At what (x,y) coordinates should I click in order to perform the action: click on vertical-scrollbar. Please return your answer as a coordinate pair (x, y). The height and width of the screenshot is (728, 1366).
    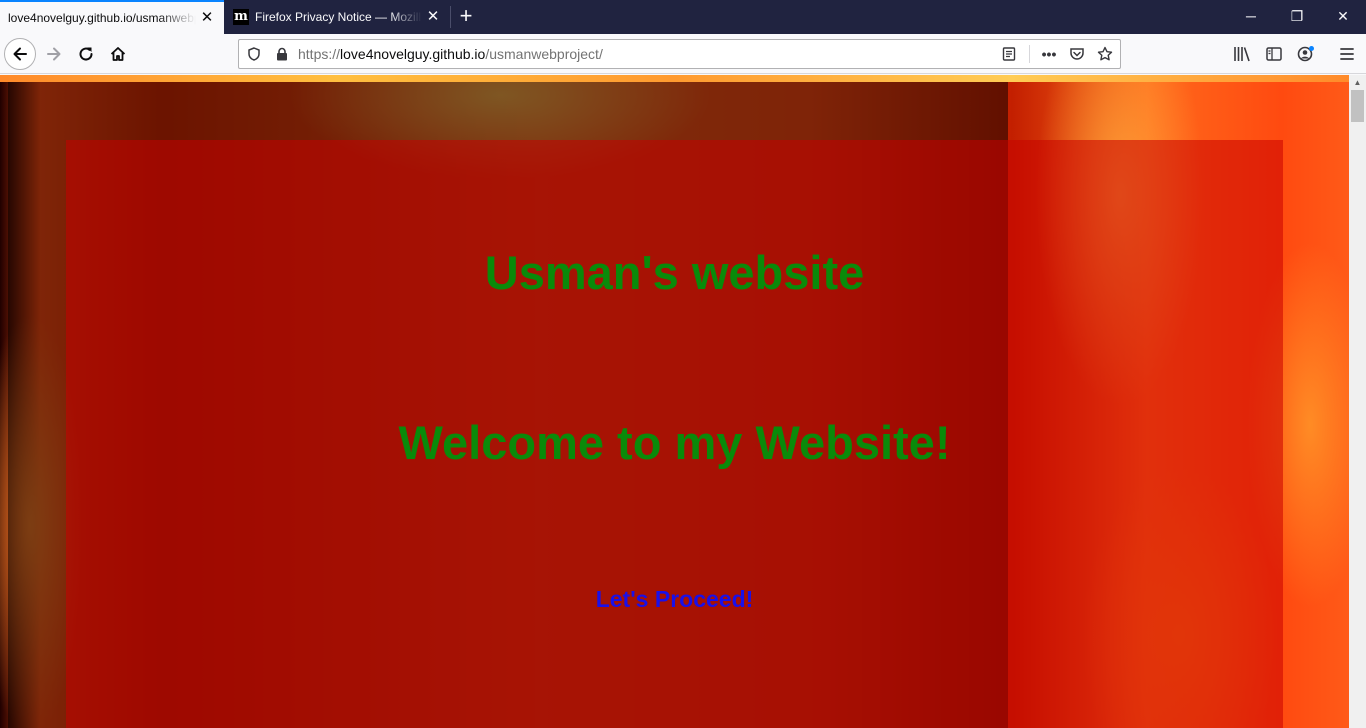
    Looking at the image, I should click on (1357, 401).